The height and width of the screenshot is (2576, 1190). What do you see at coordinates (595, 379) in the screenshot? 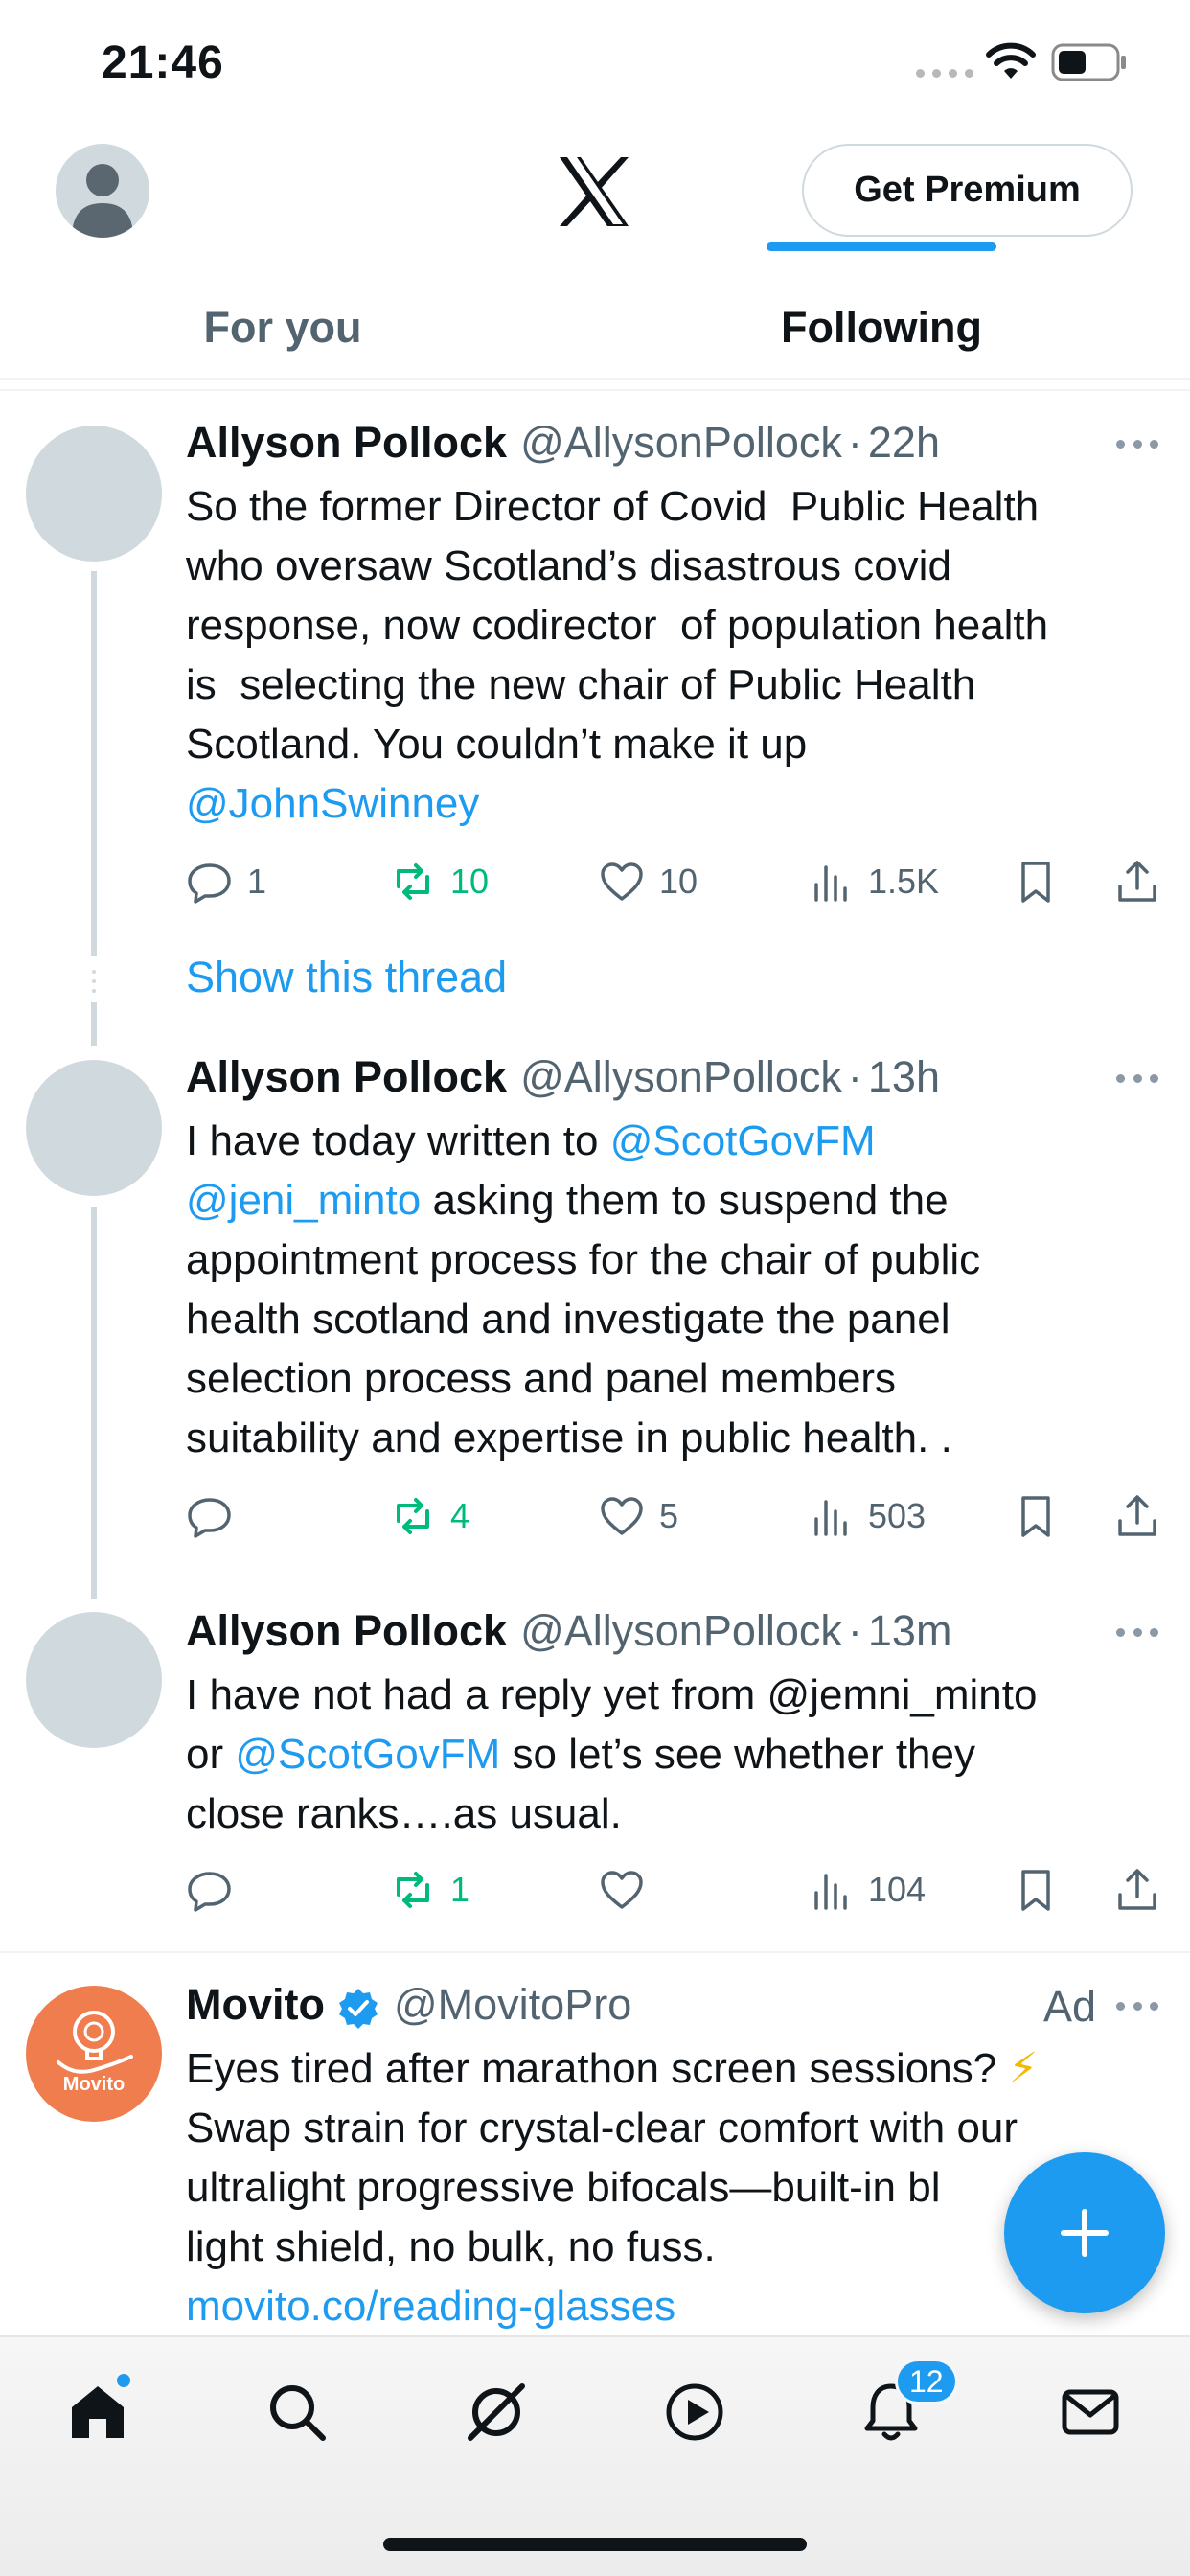
I see `tabs-divider` at bounding box center [595, 379].